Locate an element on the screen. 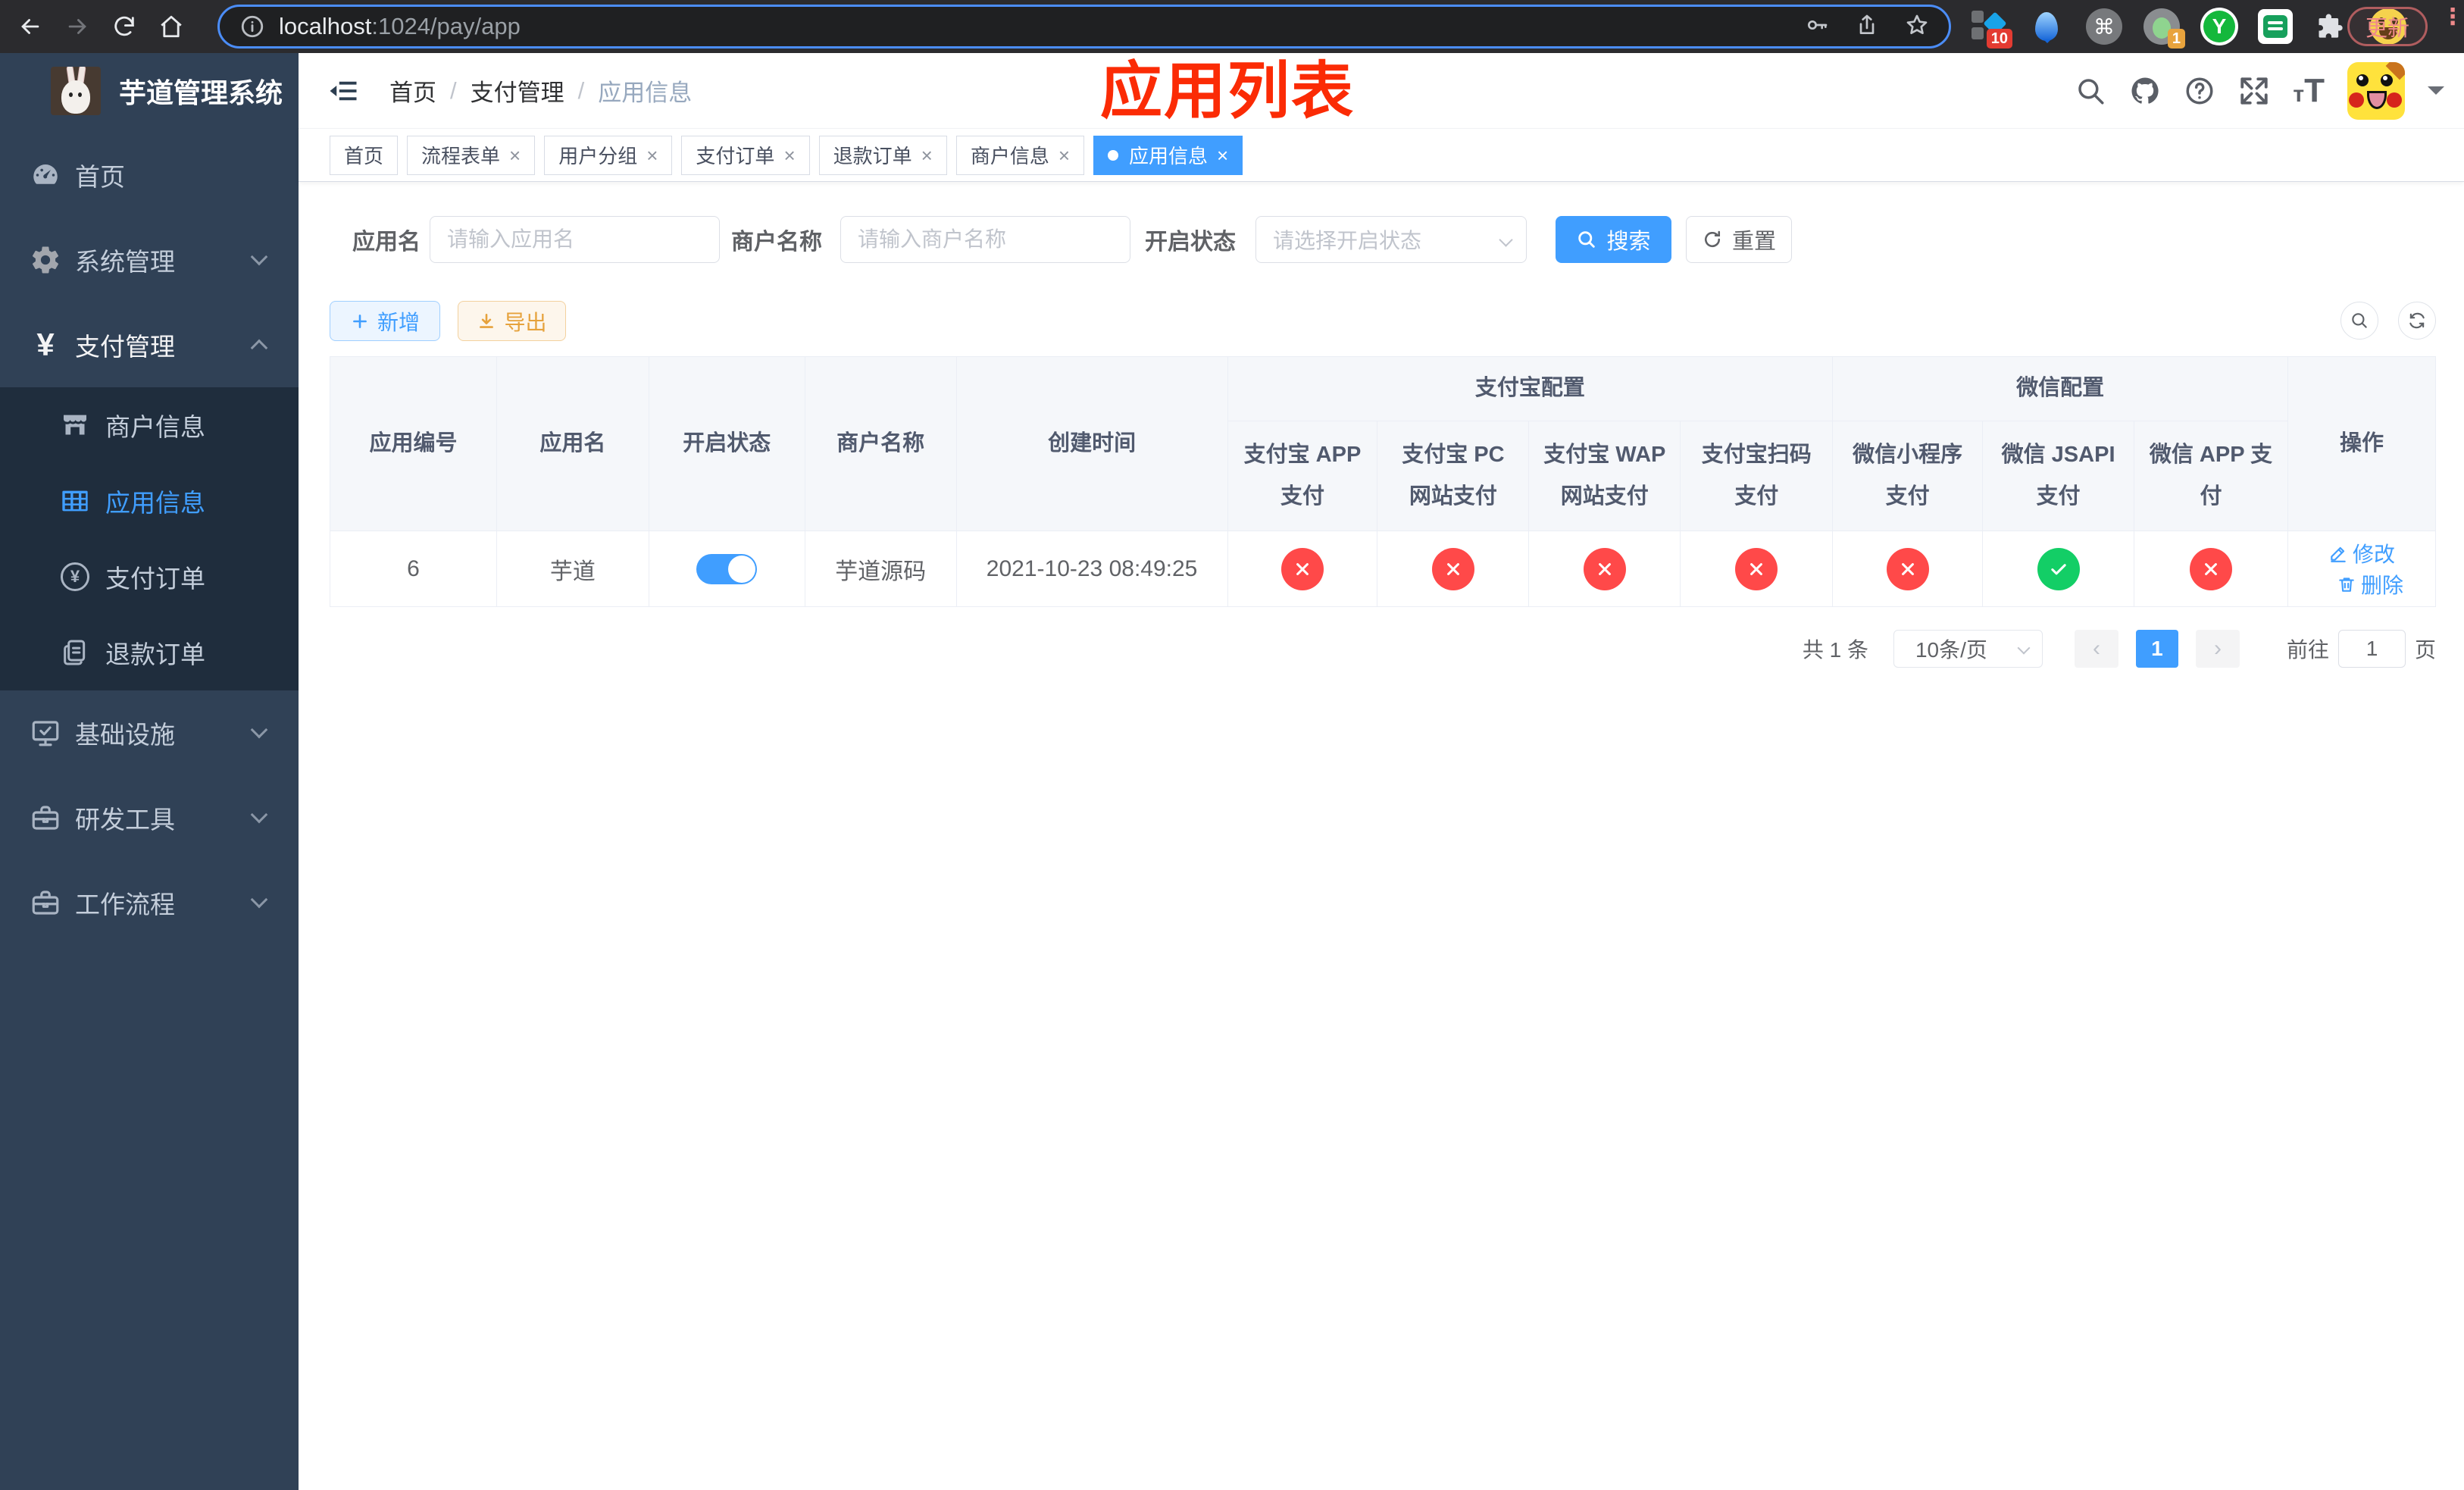 The width and height of the screenshot is (2464, 1490). payment-submenu: 商户信息 应用信息 ¥ 支付订单 退款订单 is located at coordinates (149, 538).